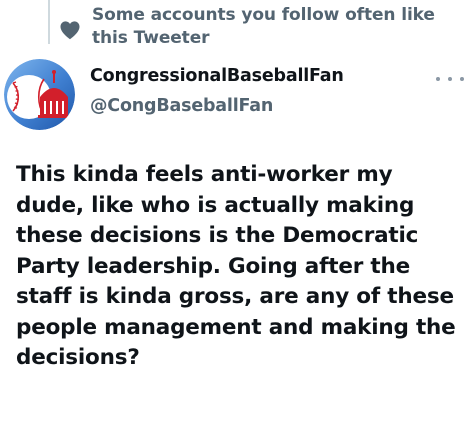 The width and height of the screenshot is (474, 426). Describe the element at coordinates (49, 22) in the screenshot. I see `thread-connector-line` at that location.